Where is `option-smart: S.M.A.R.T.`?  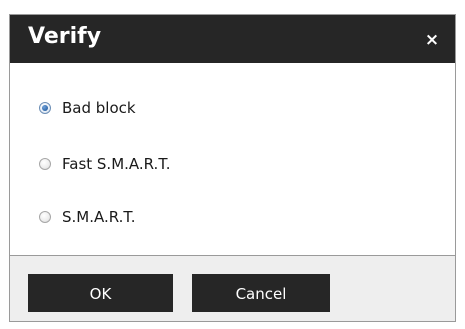 option-smart: S.M.A.R.T. is located at coordinates (87, 217).